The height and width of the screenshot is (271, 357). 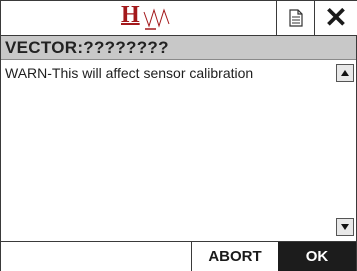 I want to click on dialog-title: VECTOR:????????, so click(x=87, y=47).